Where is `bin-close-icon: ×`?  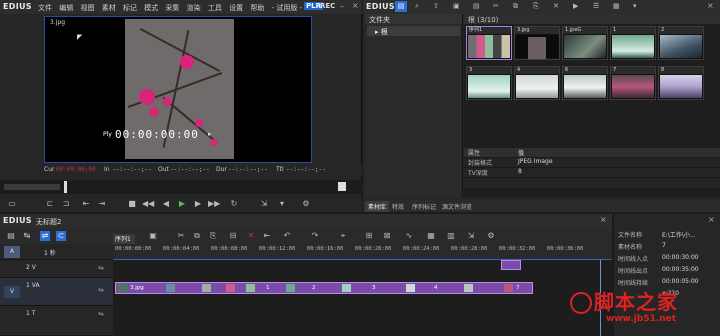 bin-close-icon: × is located at coordinates (710, 5).